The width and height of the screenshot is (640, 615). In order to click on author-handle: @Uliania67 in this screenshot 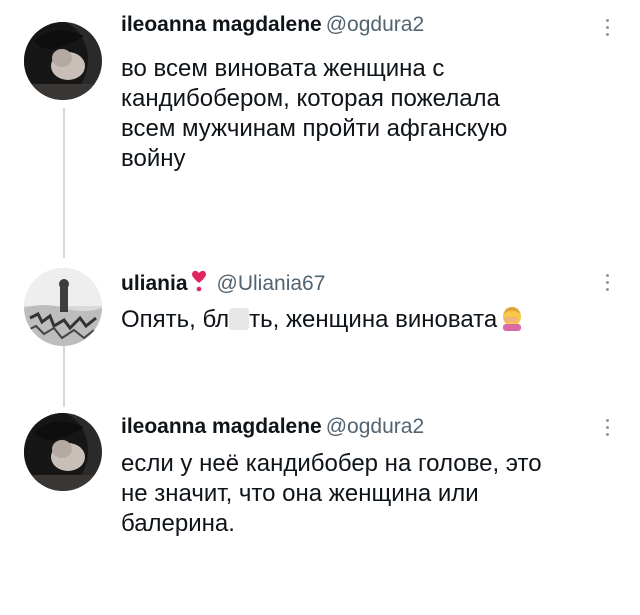, I will do `click(271, 283)`.